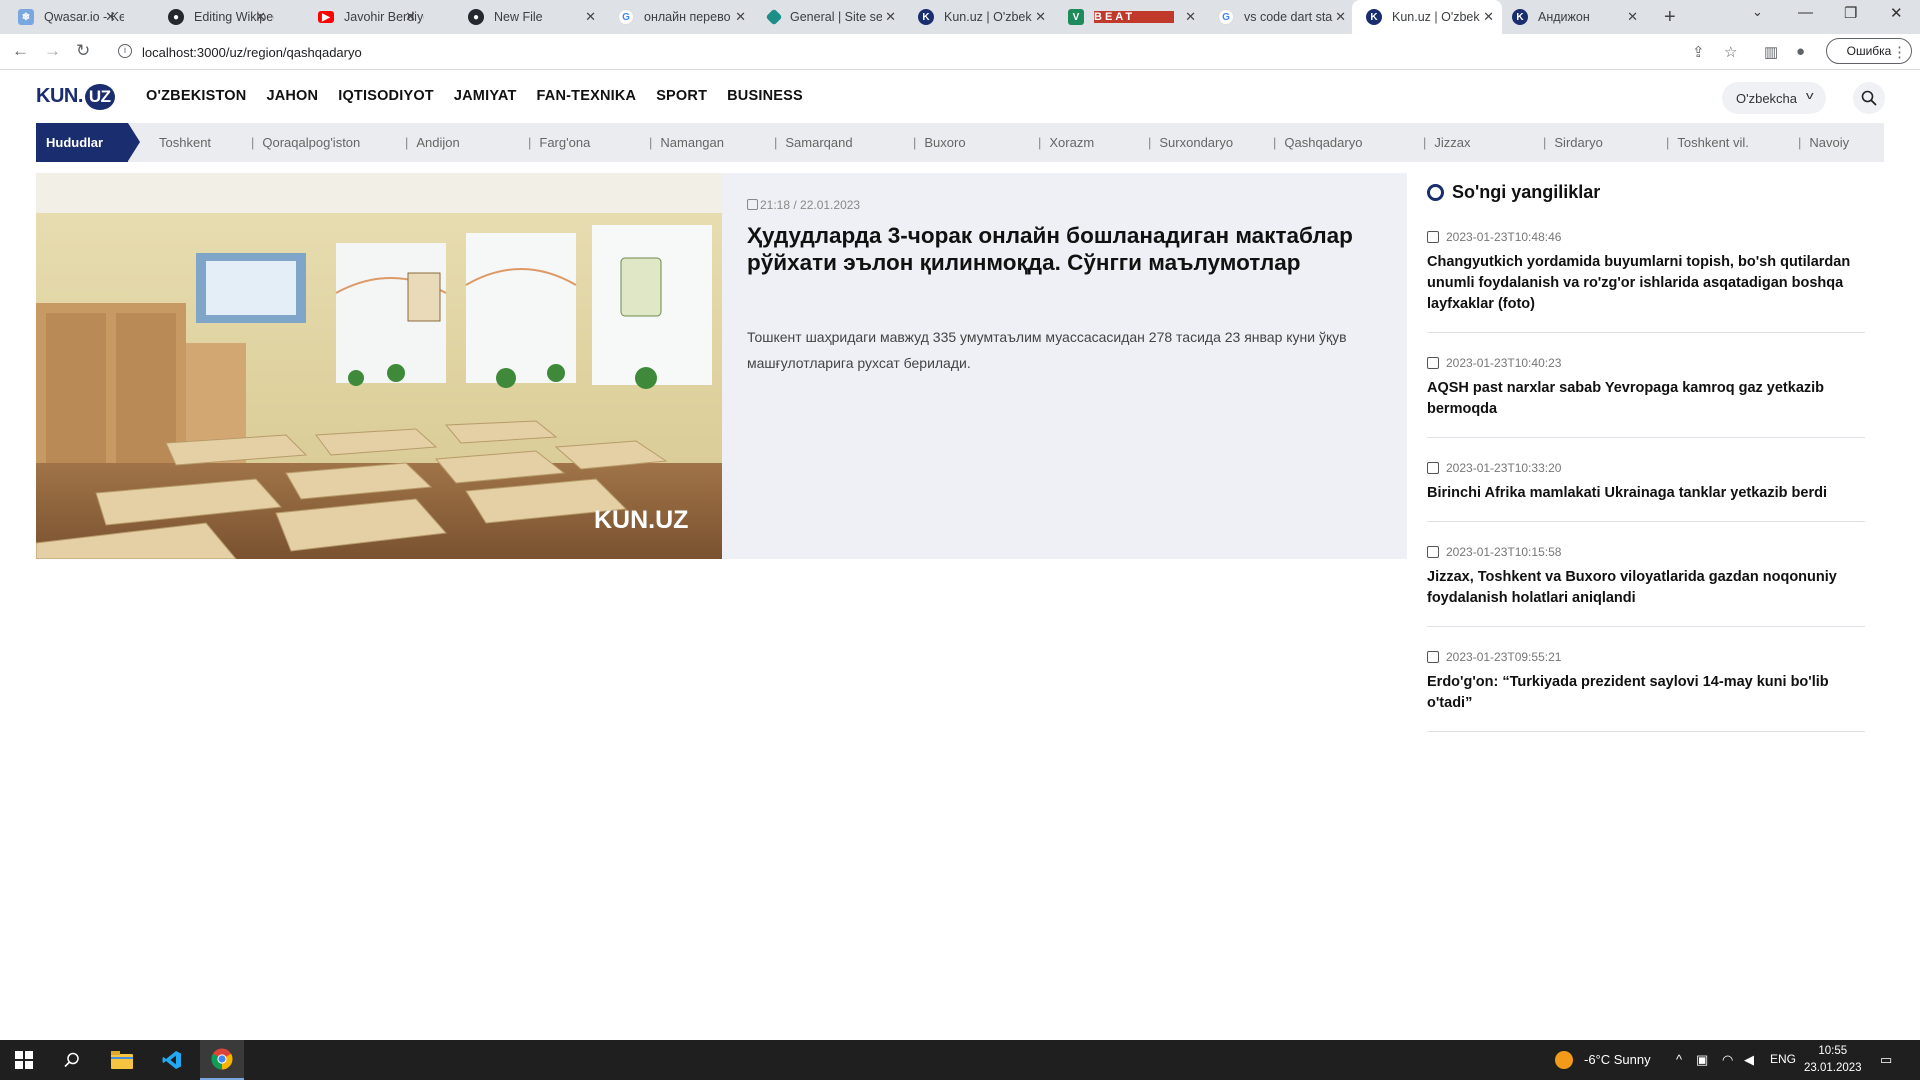 This screenshot has height=1080, width=1920. What do you see at coordinates (1277, 17) in the screenshot?
I see `browser-tab: G vs code dart sta ✕` at bounding box center [1277, 17].